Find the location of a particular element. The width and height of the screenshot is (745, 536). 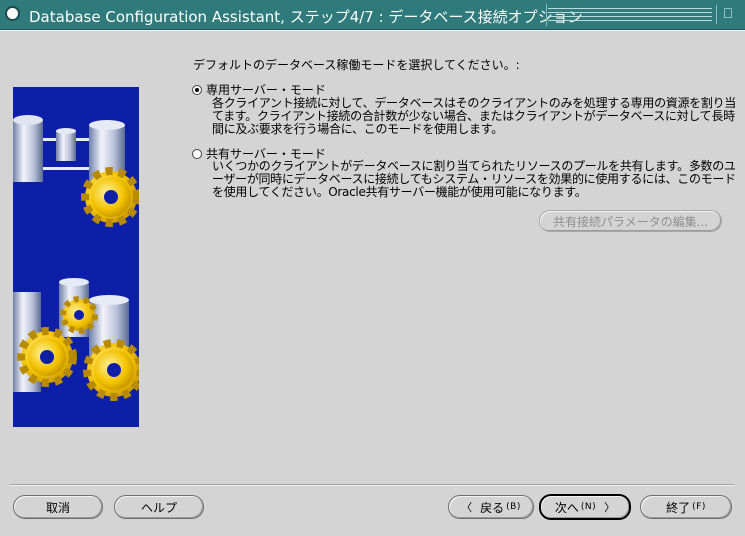

dedicated-server-radio is located at coordinates (197, 89).